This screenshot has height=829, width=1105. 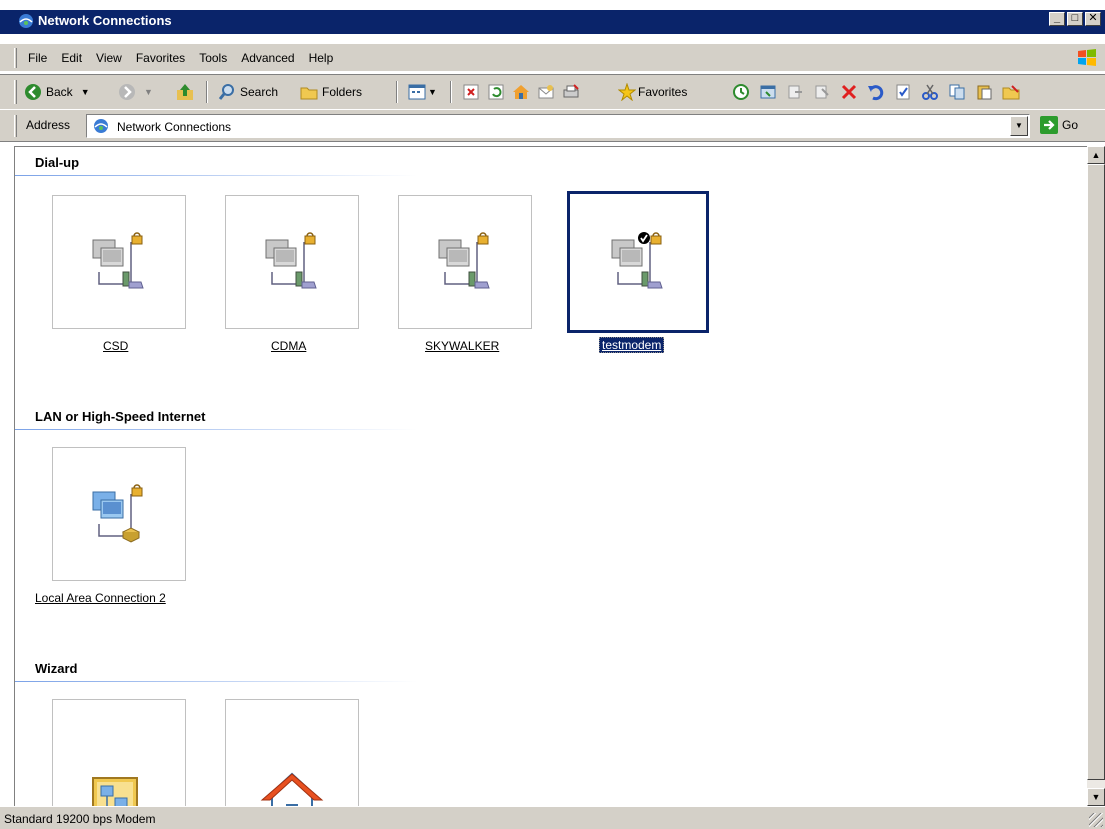 I want to click on properties-icon, so click(x=903, y=92).